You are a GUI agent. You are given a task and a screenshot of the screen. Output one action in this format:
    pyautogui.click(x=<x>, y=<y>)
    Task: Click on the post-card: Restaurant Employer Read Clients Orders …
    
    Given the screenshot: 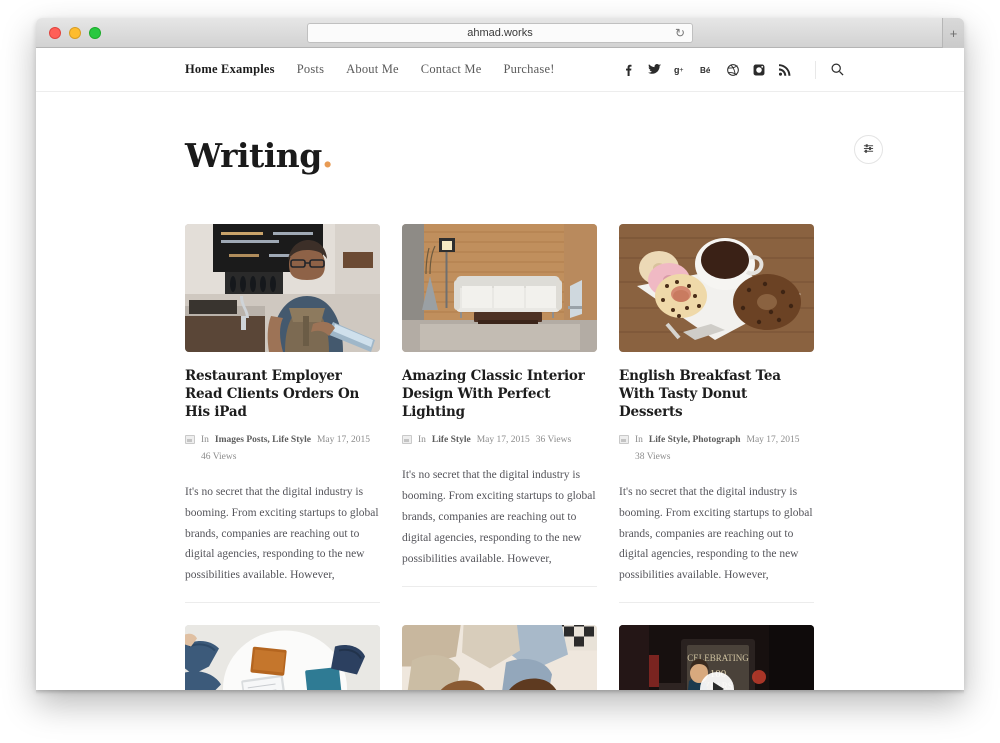 What is the action you would take?
    pyautogui.click(x=282, y=414)
    